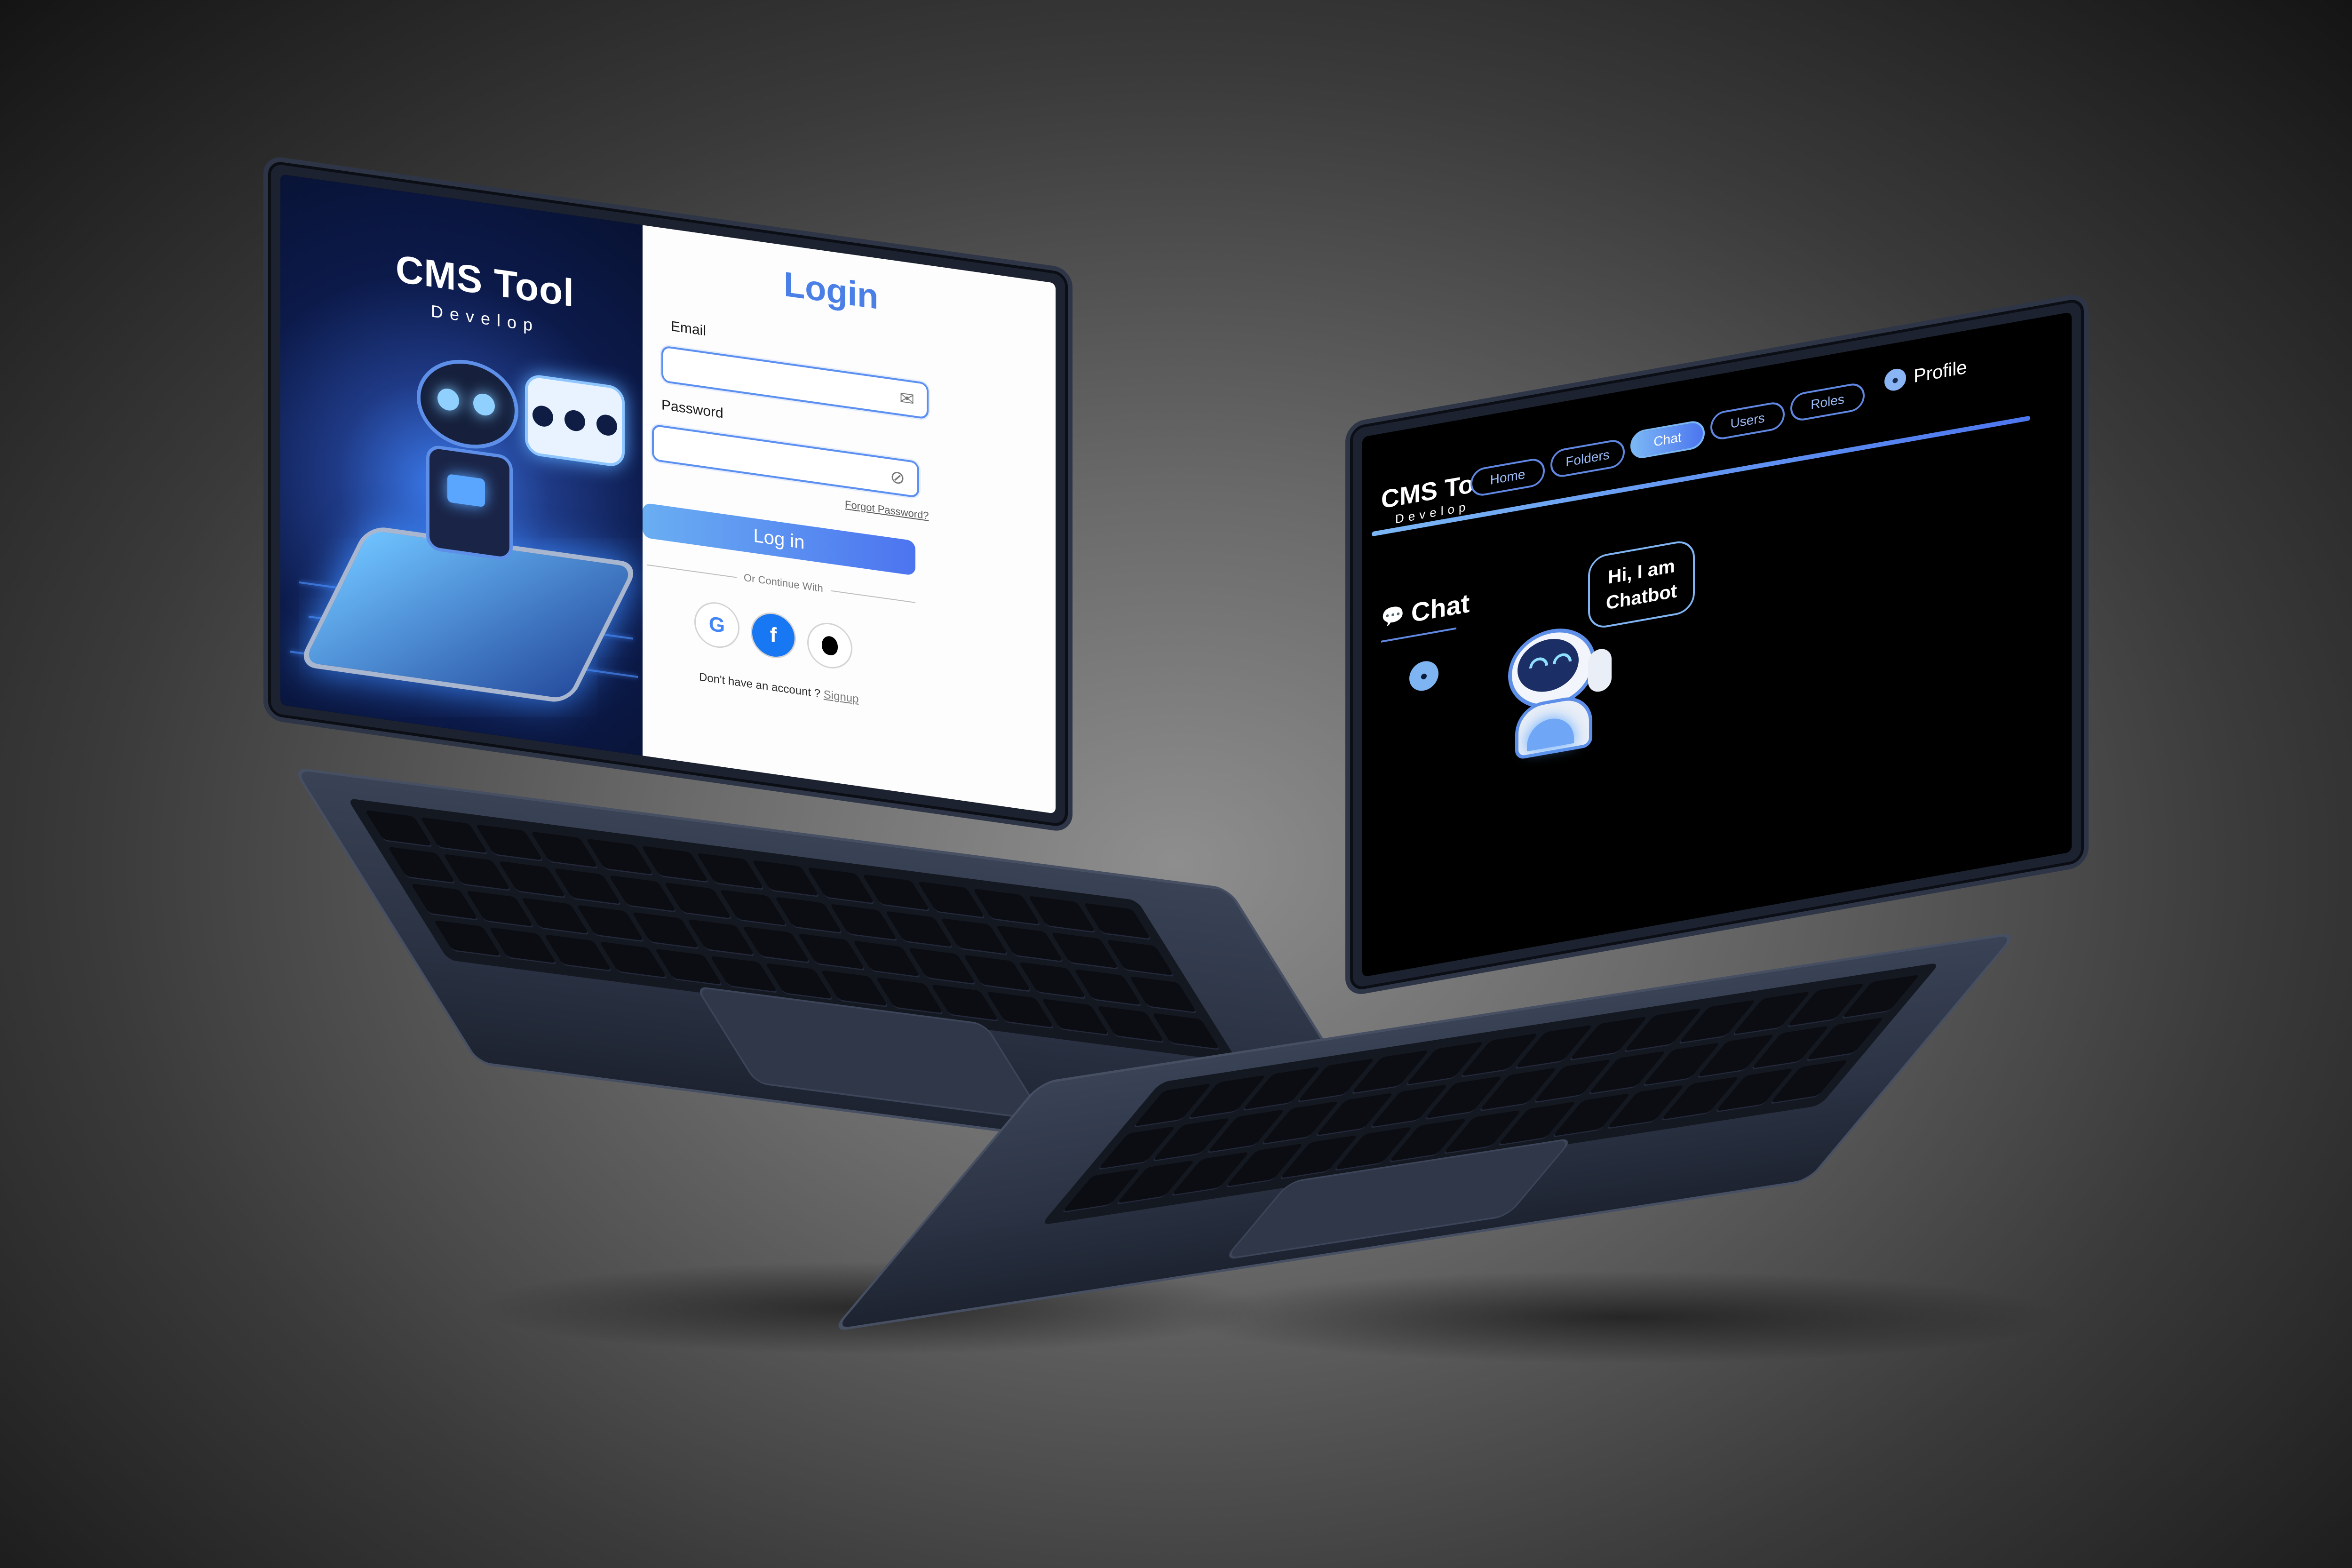 This screenshot has height=1568, width=2352. Describe the element at coordinates (1667, 440) in the screenshot. I see `nav-chat: Chat` at that location.